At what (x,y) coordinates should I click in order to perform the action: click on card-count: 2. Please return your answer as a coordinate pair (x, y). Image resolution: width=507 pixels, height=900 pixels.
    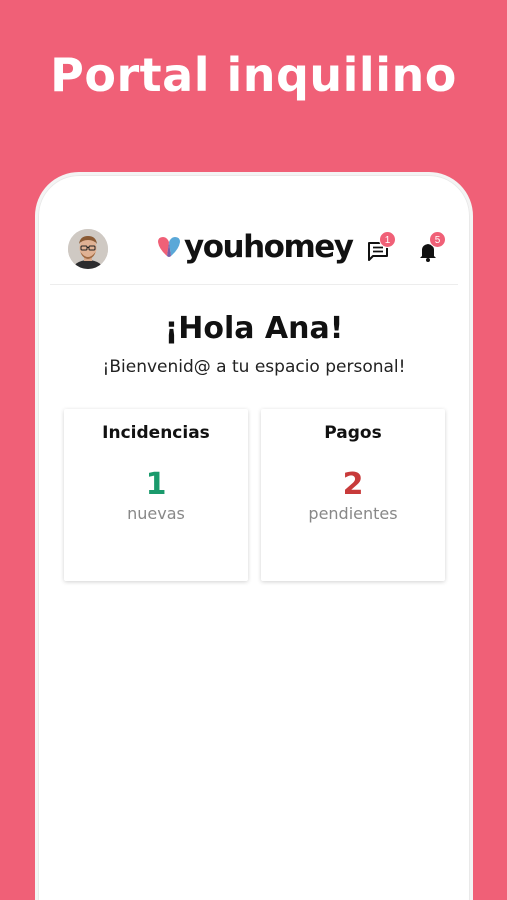
    Looking at the image, I should click on (353, 484).